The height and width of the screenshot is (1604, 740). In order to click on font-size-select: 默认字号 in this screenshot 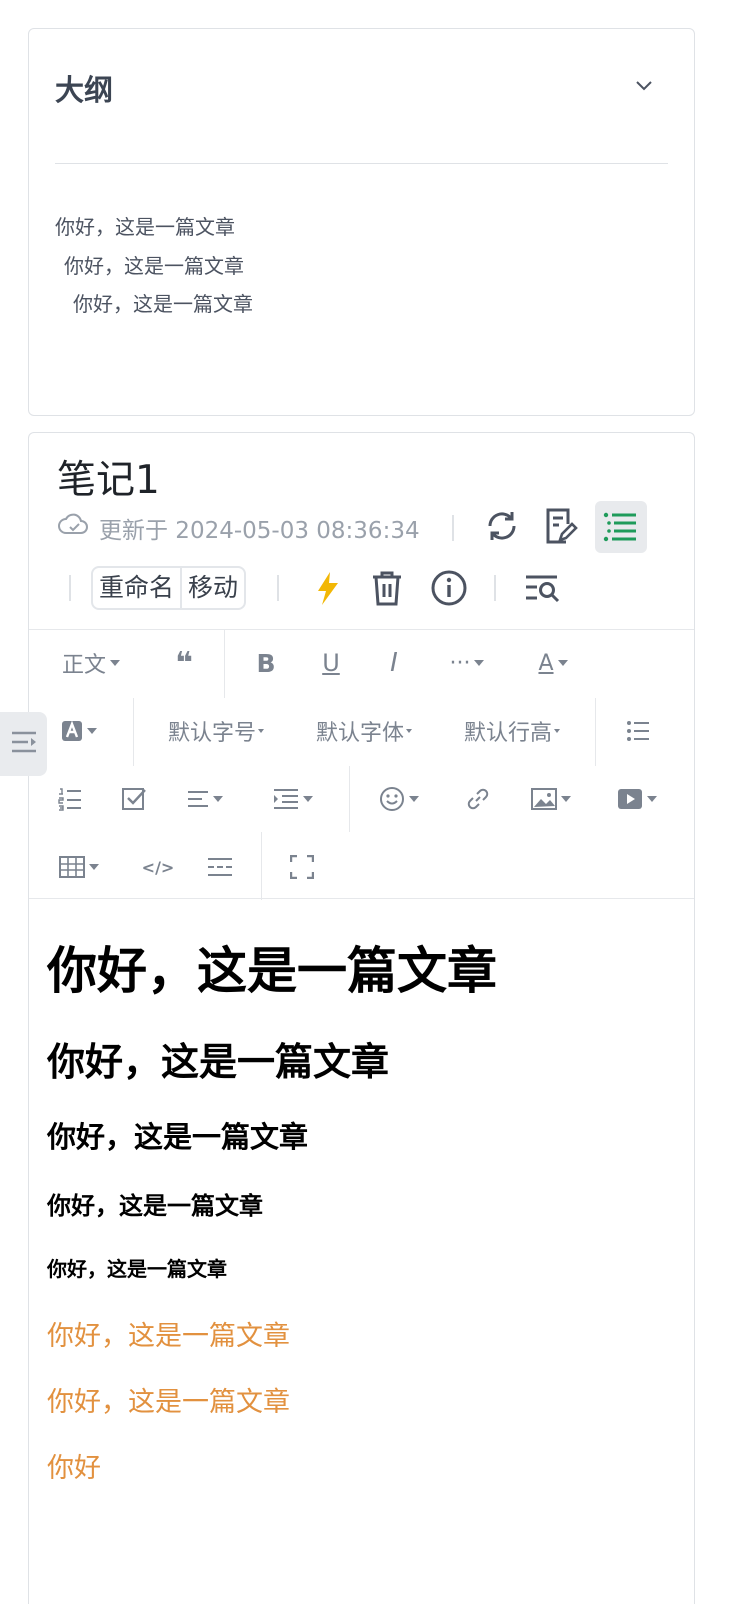, I will do `click(216, 731)`.